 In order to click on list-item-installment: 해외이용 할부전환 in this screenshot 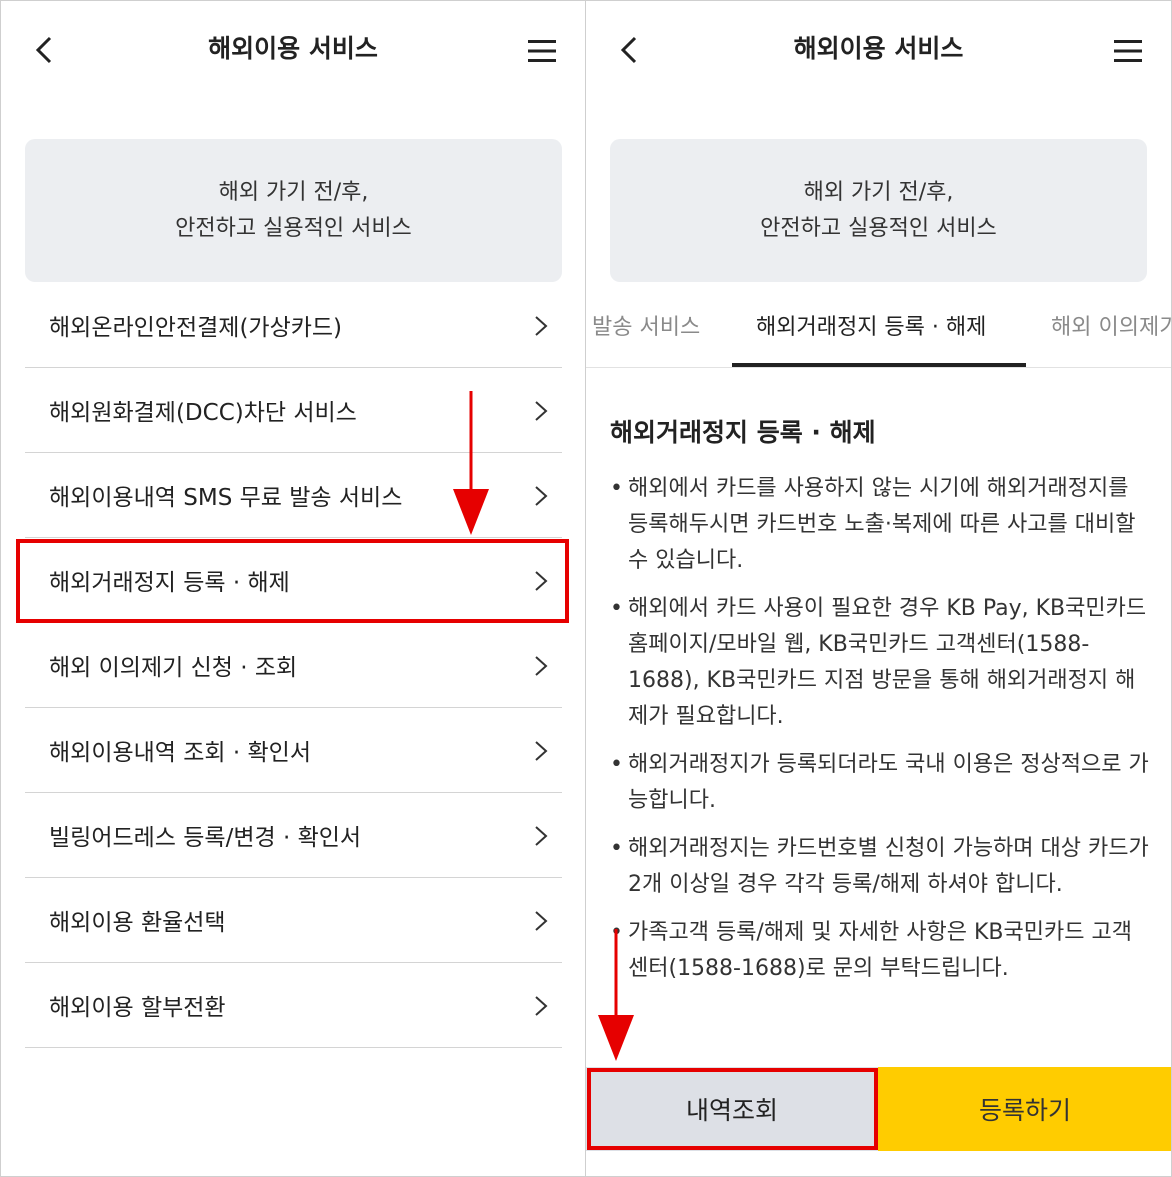, I will do `click(293, 1005)`.